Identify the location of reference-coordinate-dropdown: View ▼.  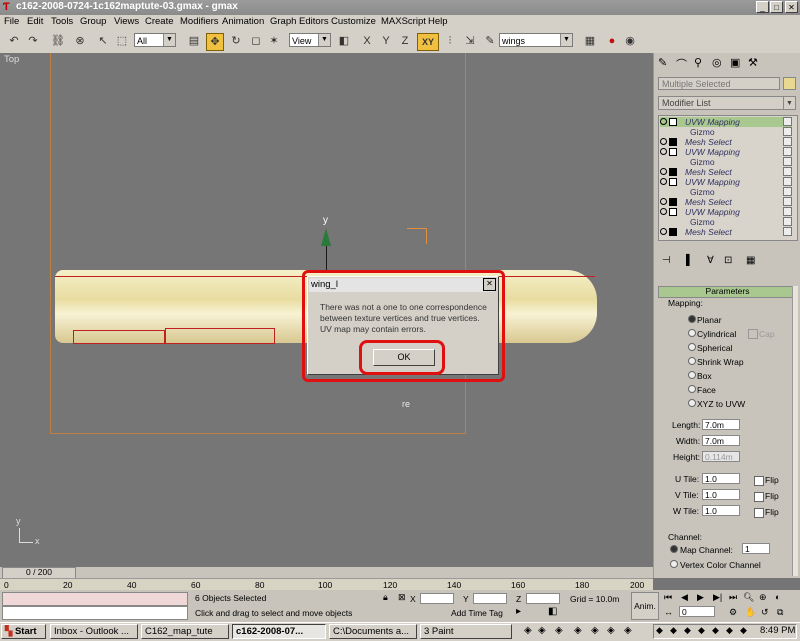
(310, 40).